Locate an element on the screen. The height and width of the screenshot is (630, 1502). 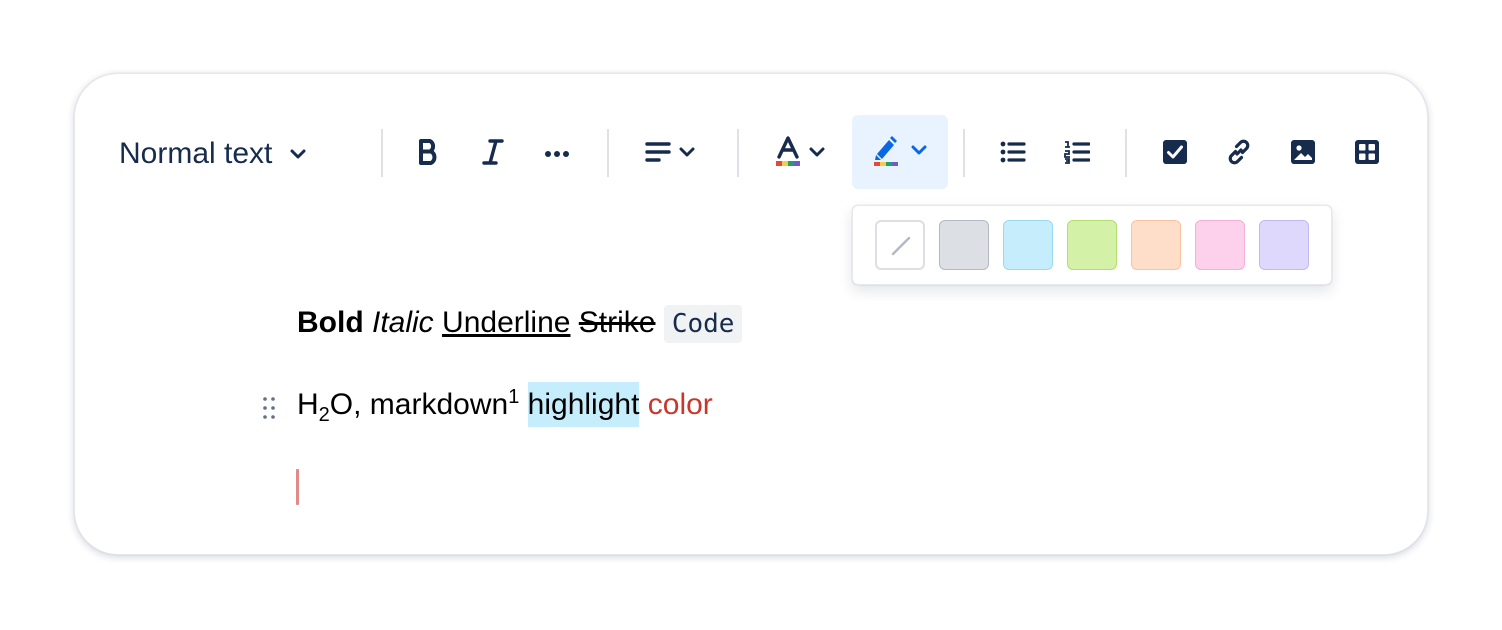
image-button is located at coordinates (1303, 154).